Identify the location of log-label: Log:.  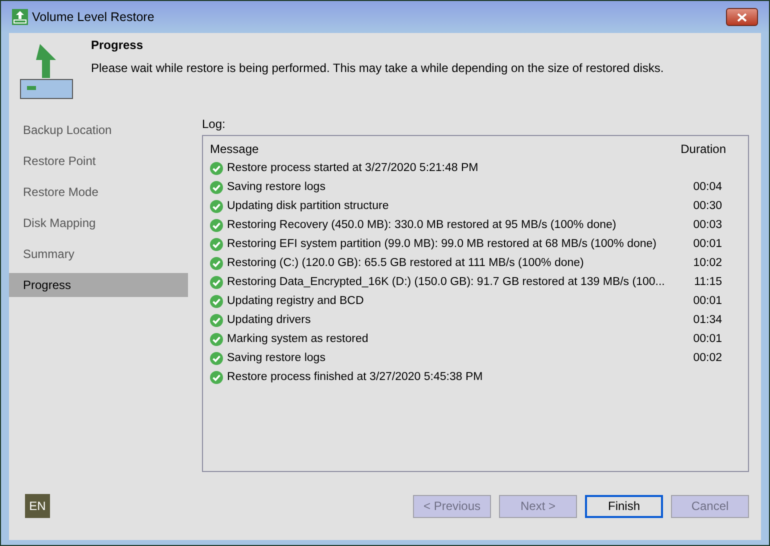
(214, 123).